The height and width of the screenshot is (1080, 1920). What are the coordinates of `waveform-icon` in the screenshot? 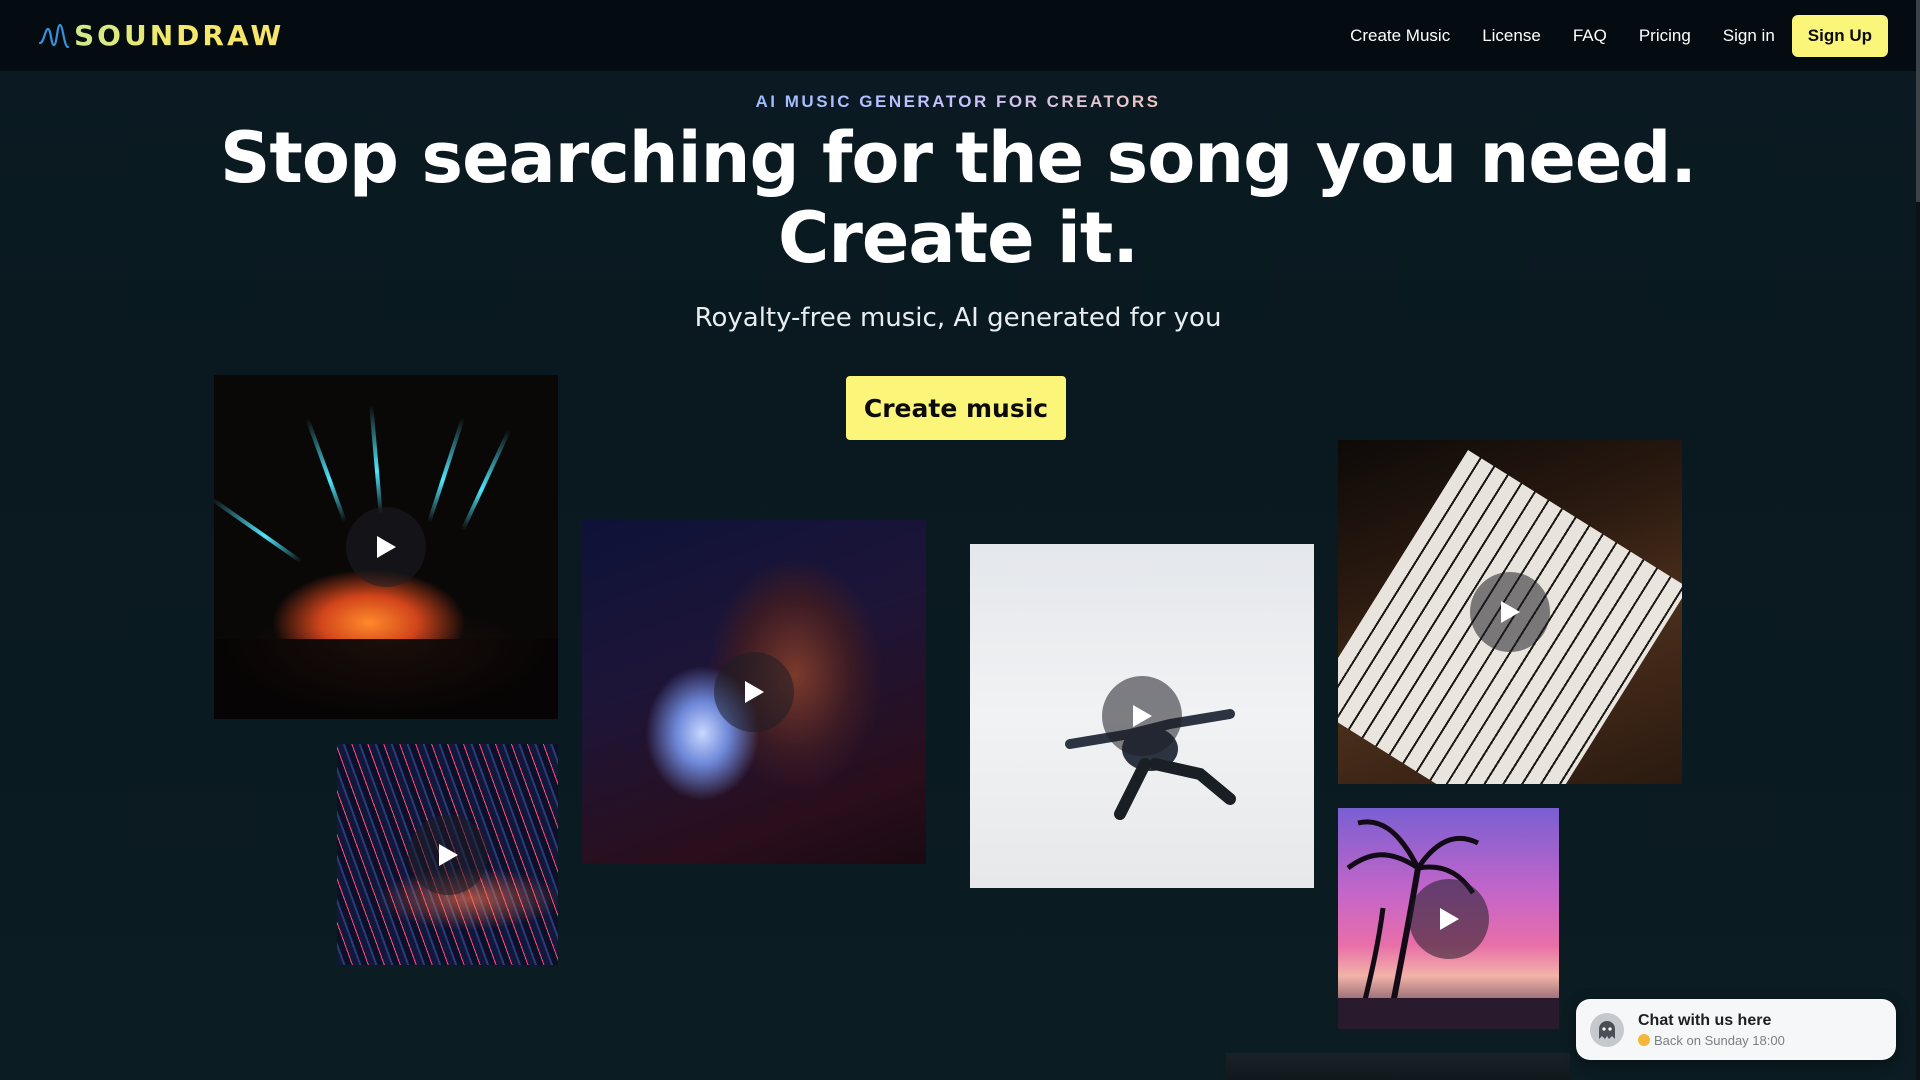 It's located at (54, 35).